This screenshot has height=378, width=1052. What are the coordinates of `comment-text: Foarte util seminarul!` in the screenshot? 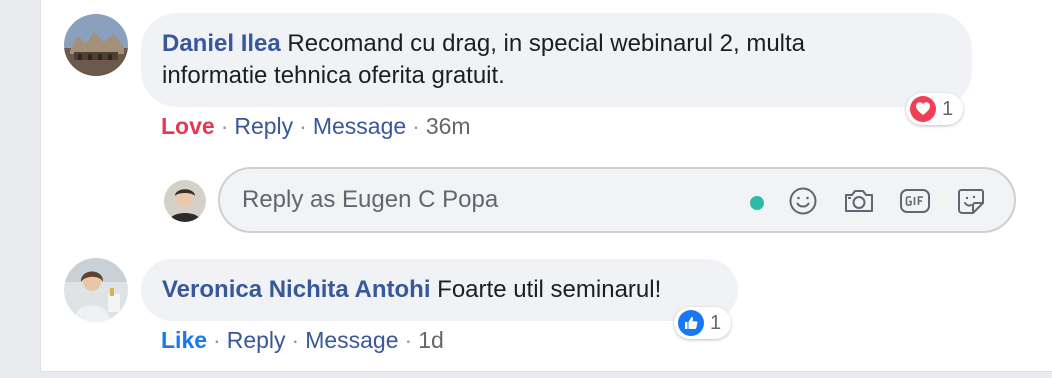 It's located at (549, 289).